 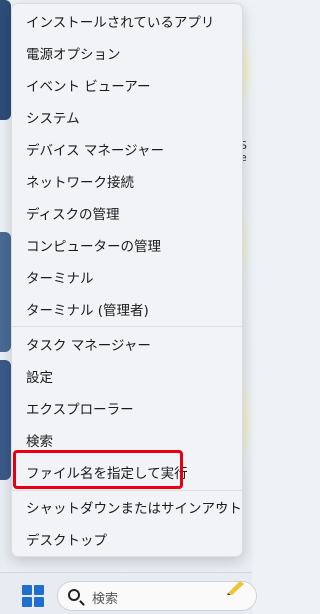 I want to click on menu-item-label: シャットダウンまたはサインアウト, so click(x=134, y=509).